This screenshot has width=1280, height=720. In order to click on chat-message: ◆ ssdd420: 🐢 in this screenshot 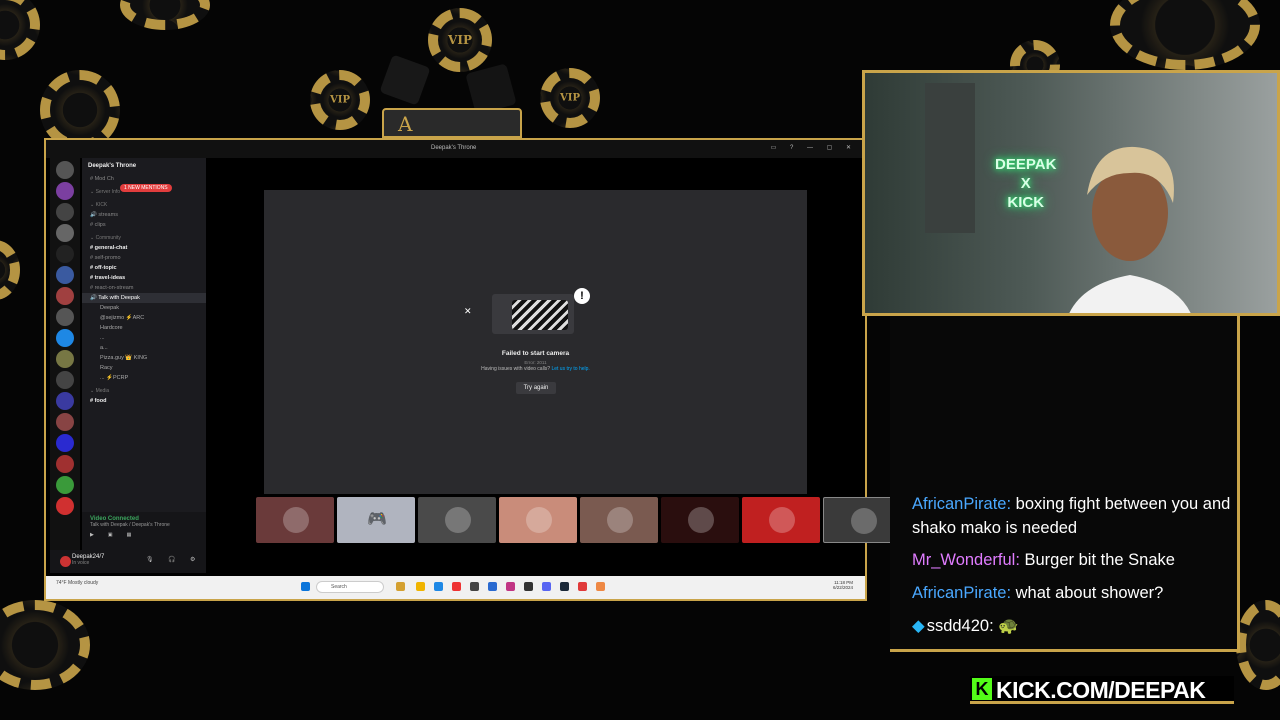, I will do `click(1072, 626)`.